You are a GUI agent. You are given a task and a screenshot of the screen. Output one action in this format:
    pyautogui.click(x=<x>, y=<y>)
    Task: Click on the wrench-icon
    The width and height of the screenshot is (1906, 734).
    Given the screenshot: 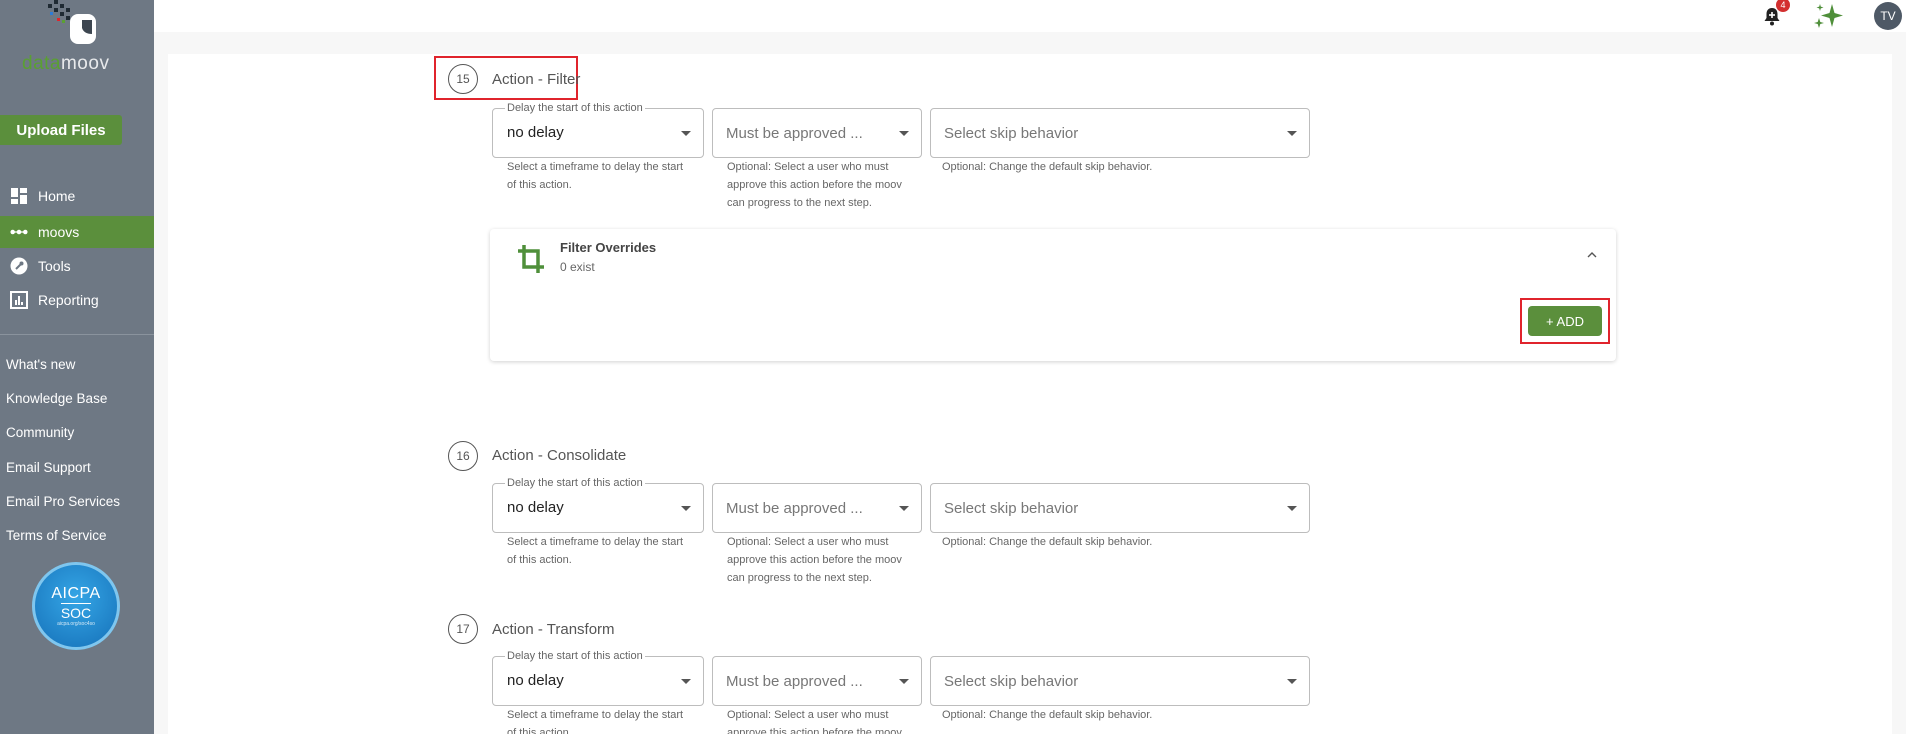 What is the action you would take?
    pyautogui.click(x=19, y=266)
    